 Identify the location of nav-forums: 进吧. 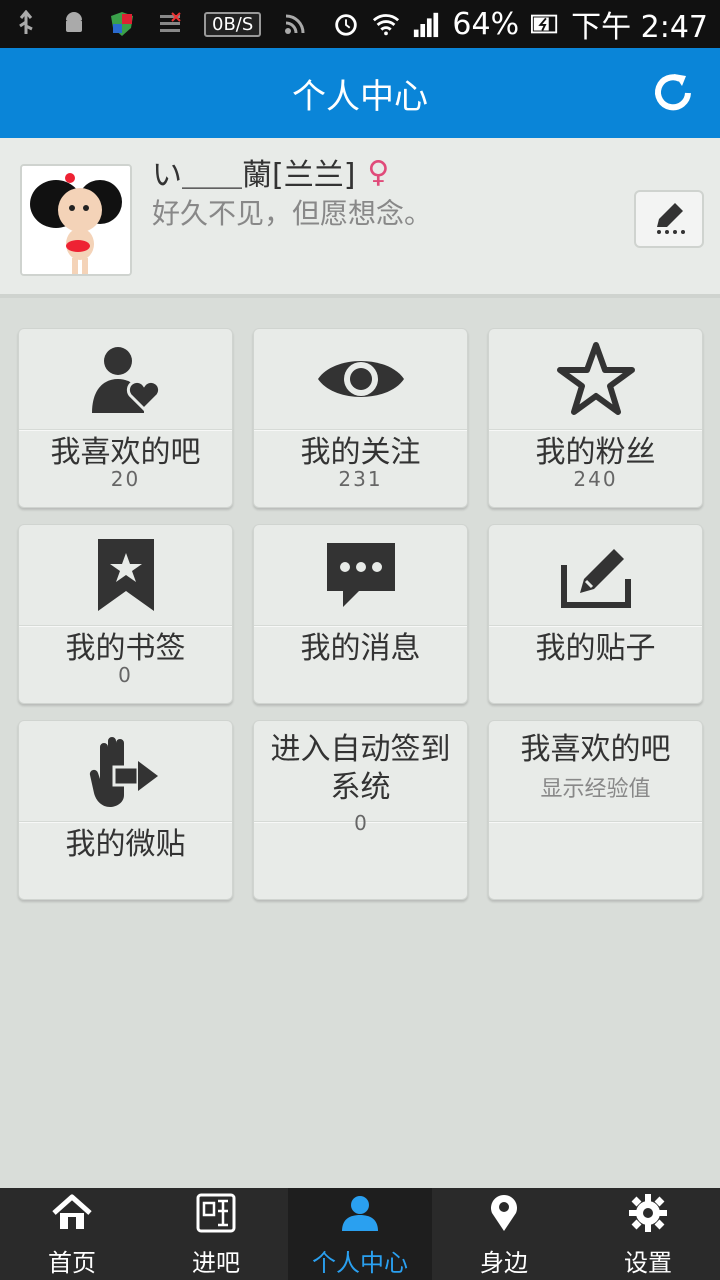
(216, 1234).